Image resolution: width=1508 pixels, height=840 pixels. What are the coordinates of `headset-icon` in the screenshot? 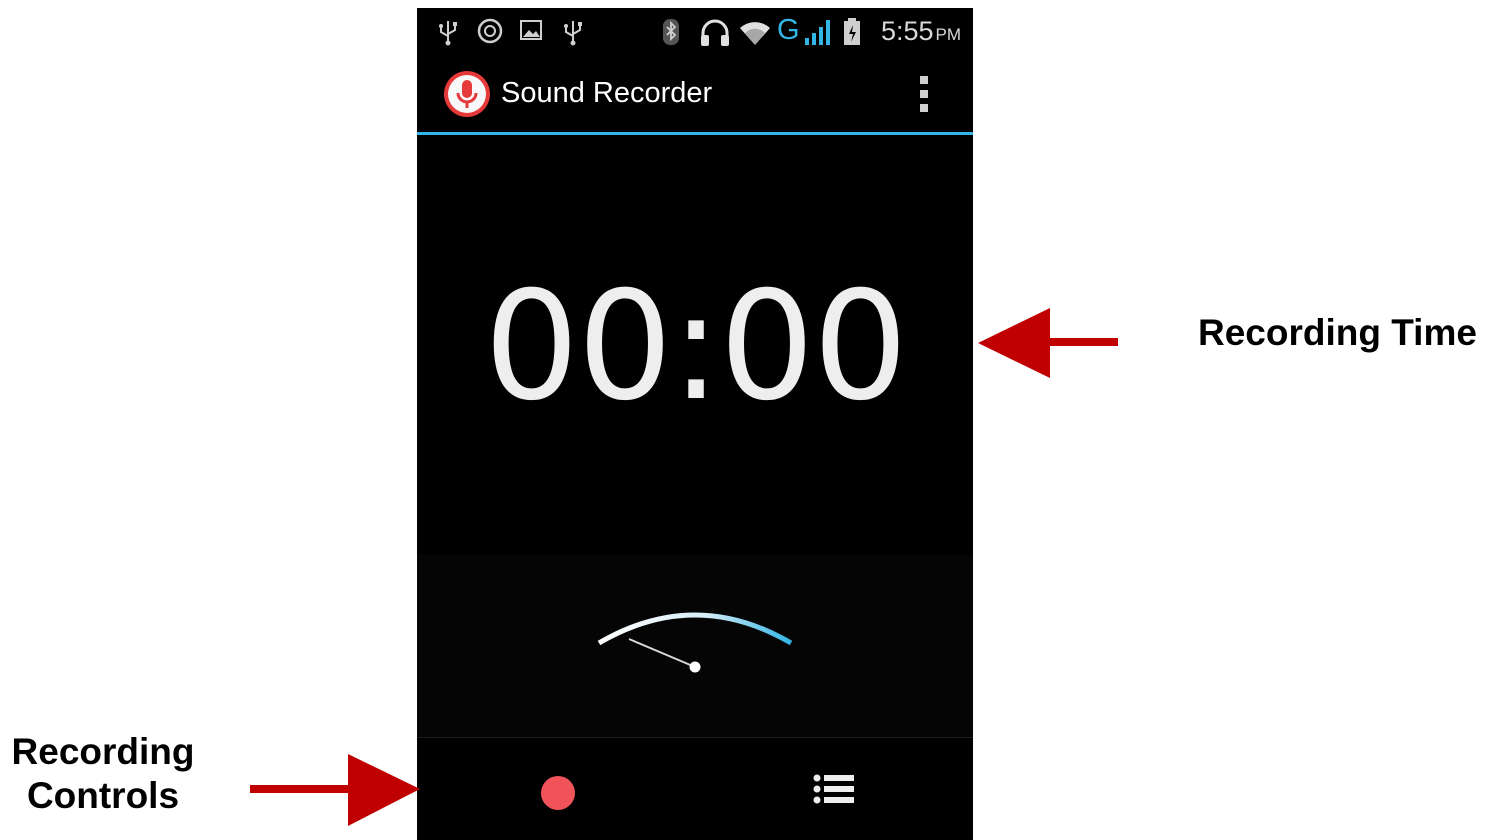 It's located at (715, 32).